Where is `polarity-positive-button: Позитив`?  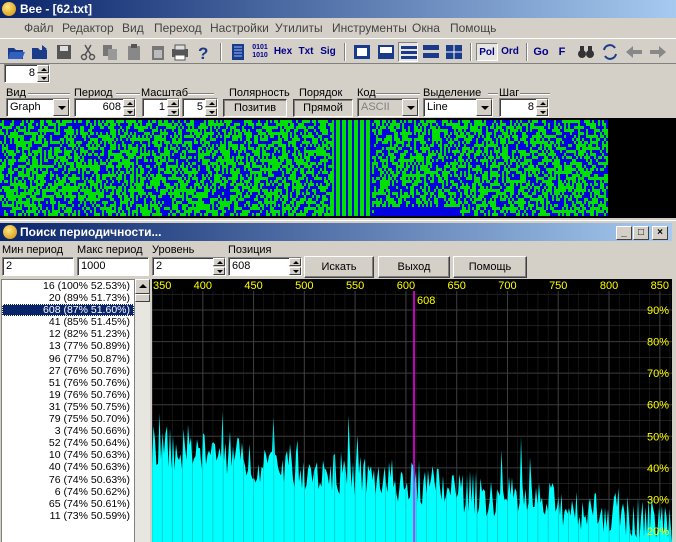 polarity-positive-button: Позитив is located at coordinates (255, 108).